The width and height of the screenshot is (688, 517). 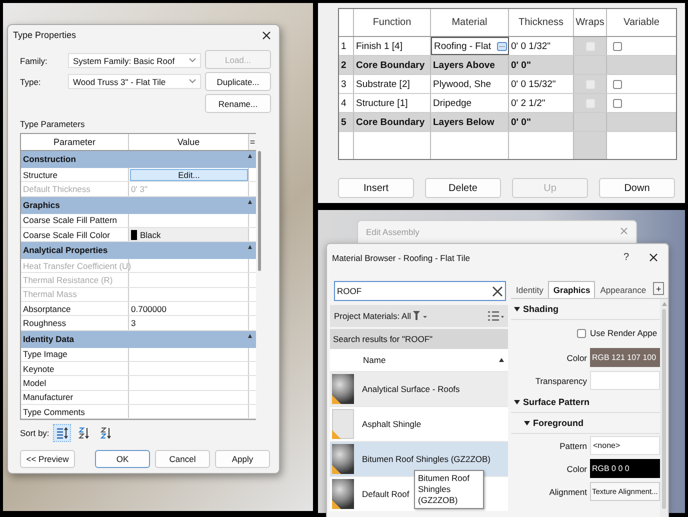 I want to click on parameter-name: Absorptance, so click(x=75, y=309).